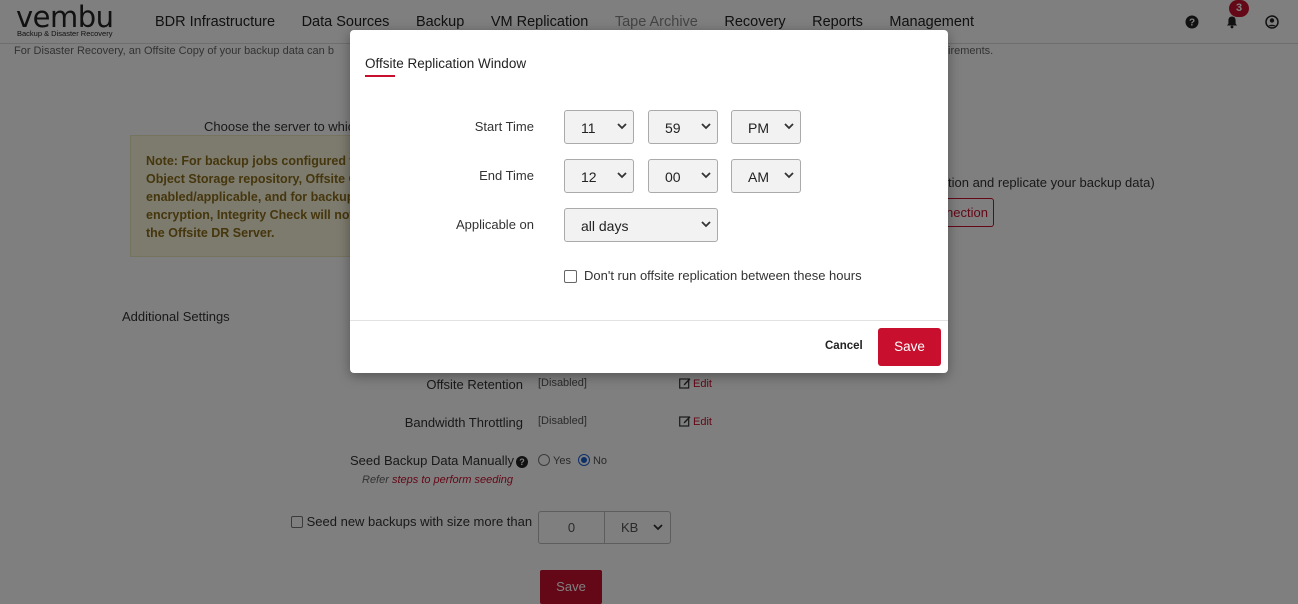 The width and height of the screenshot is (1298, 604). I want to click on start-hour-value: 11, so click(588, 128).